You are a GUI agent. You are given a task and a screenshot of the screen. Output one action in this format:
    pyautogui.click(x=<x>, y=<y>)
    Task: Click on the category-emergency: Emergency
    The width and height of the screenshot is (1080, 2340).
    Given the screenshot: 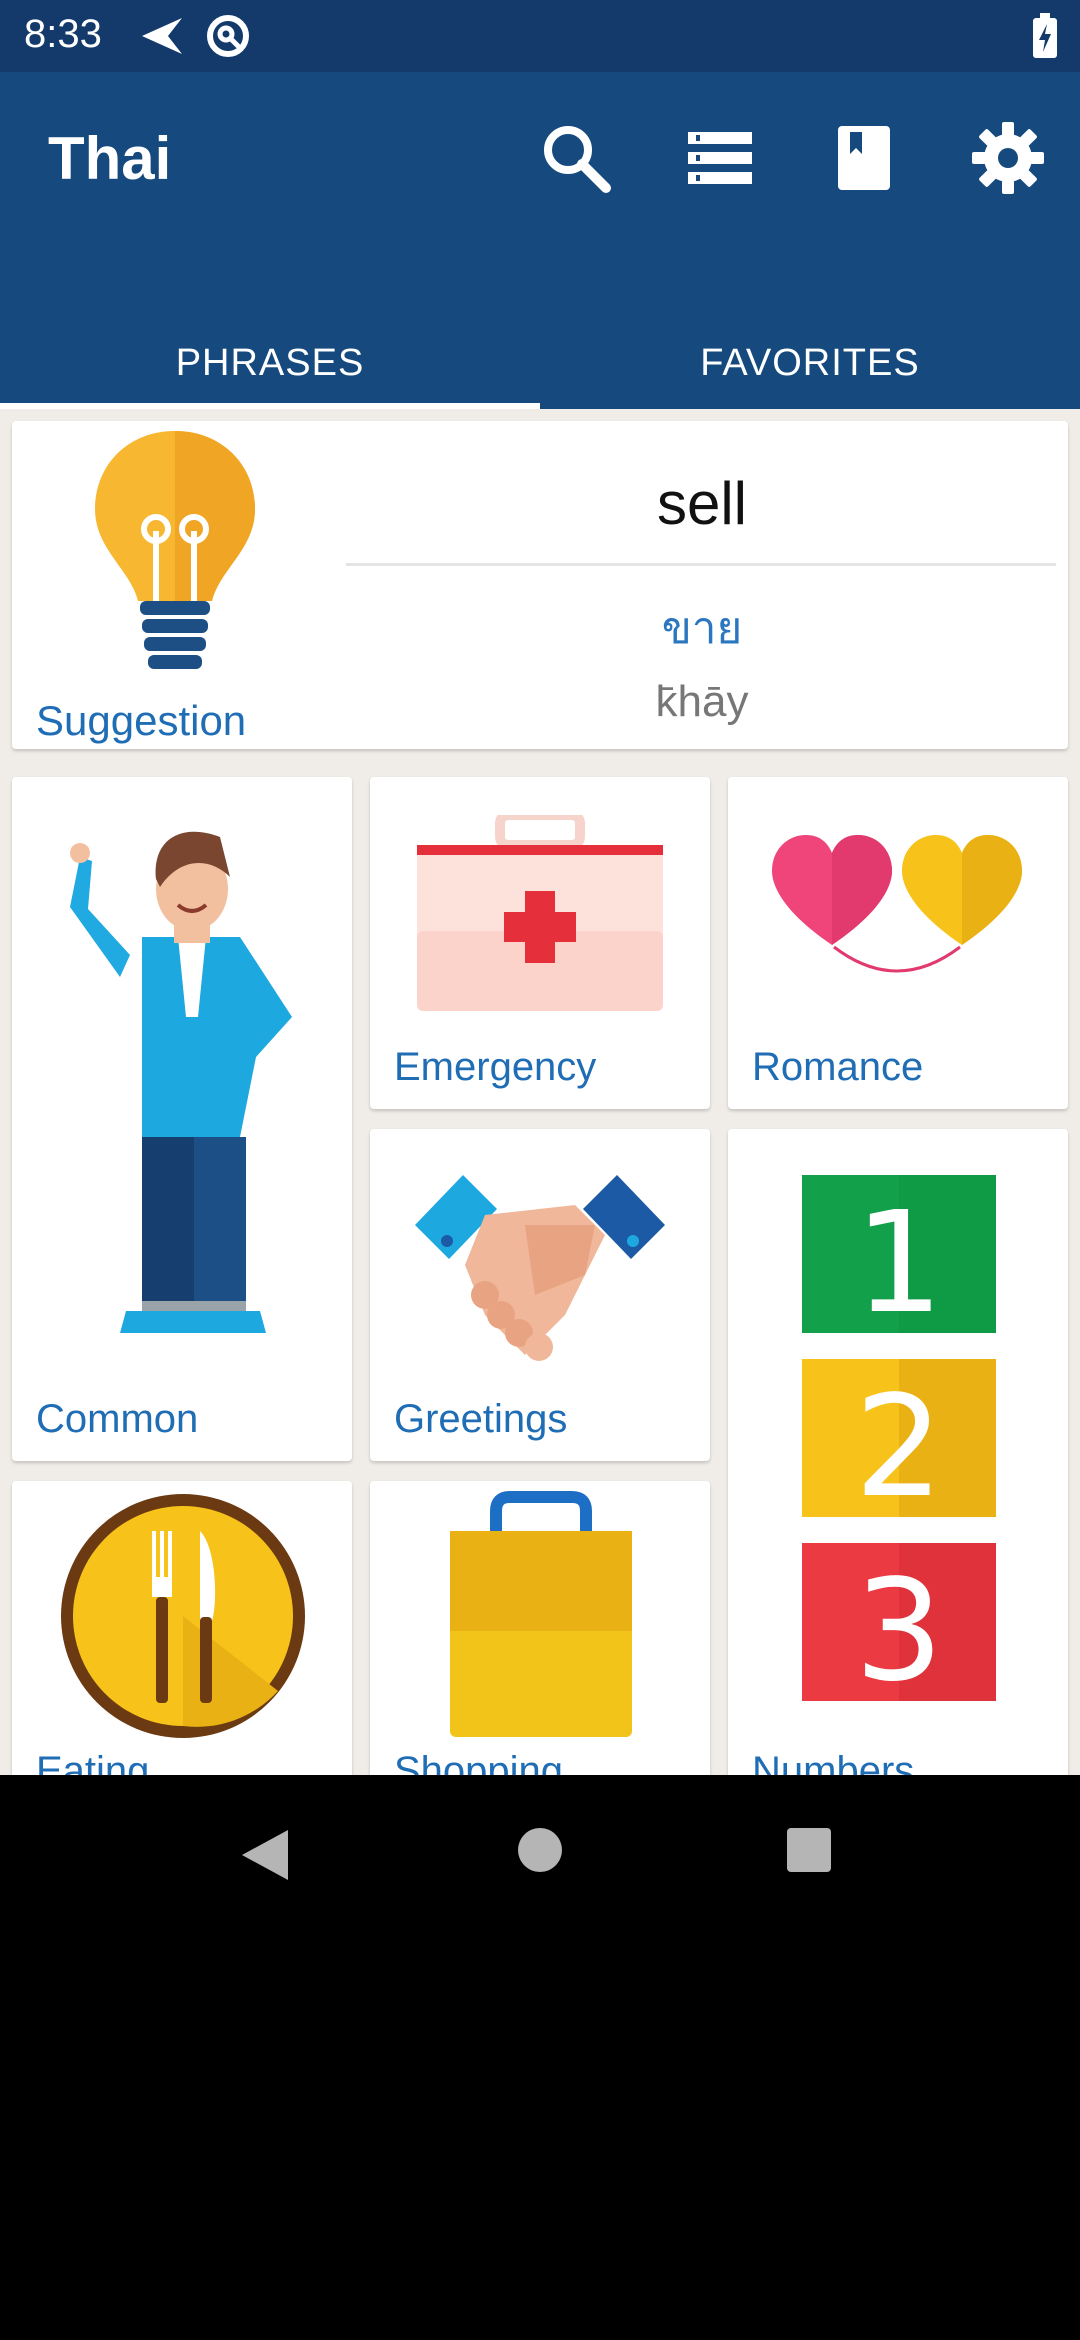 What is the action you would take?
    pyautogui.click(x=540, y=943)
    